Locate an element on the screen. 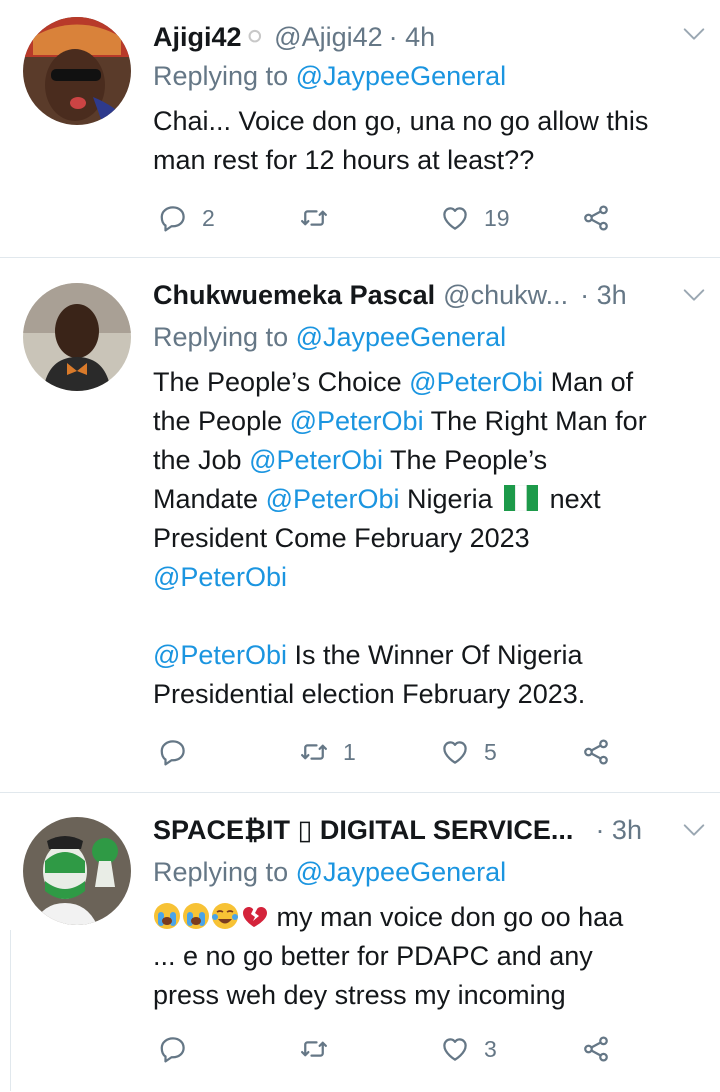 The height and width of the screenshot is (1092, 720). like-count: 5 is located at coordinates (490, 751).